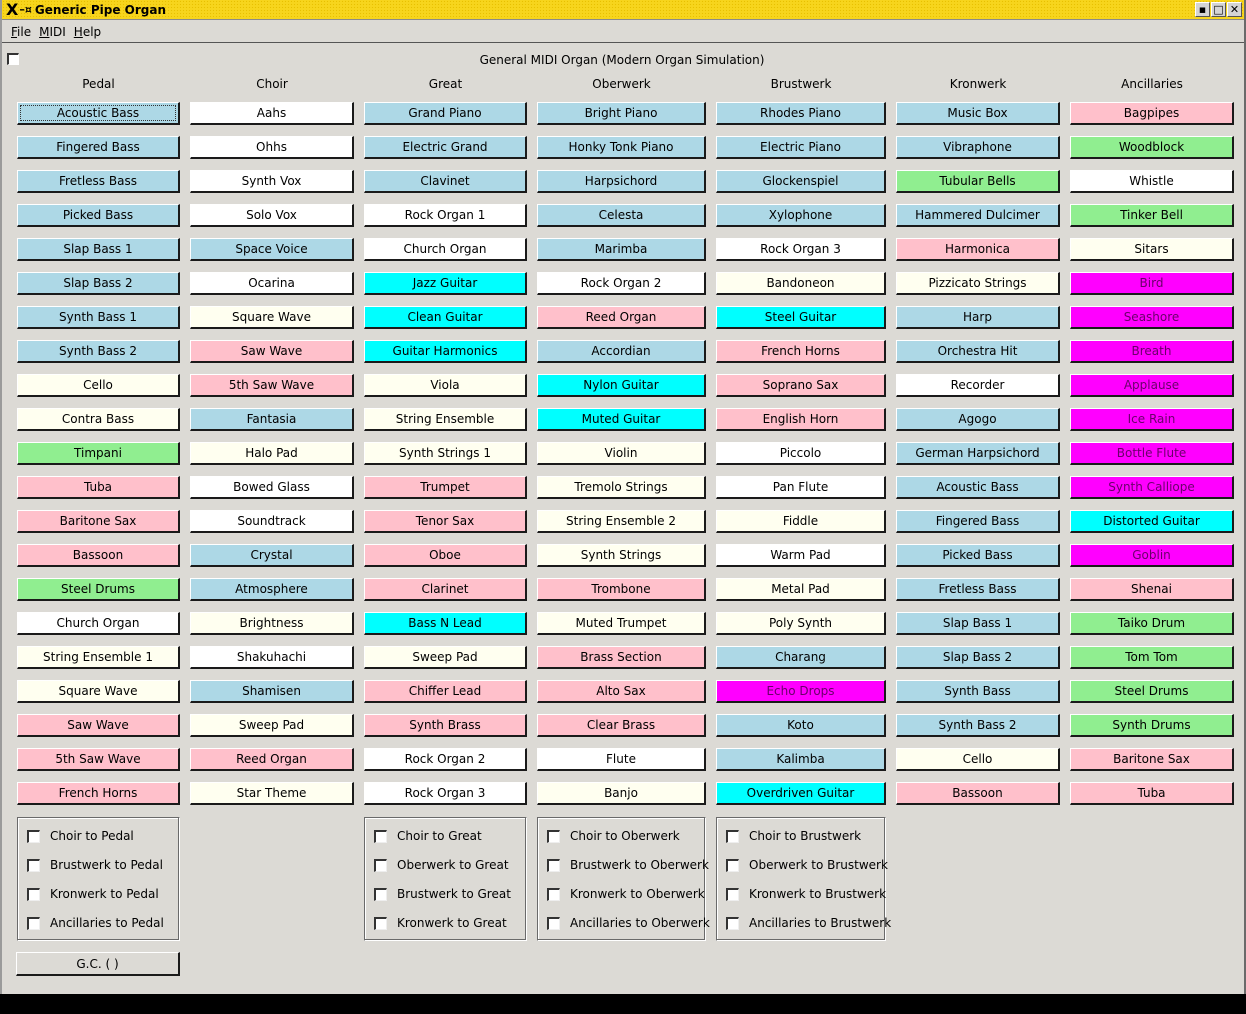 The width and height of the screenshot is (1246, 1014). Describe the element at coordinates (1152, 657) in the screenshot. I see `stop-button-ancillaries-tom-tom: Tom Tom` at that location.